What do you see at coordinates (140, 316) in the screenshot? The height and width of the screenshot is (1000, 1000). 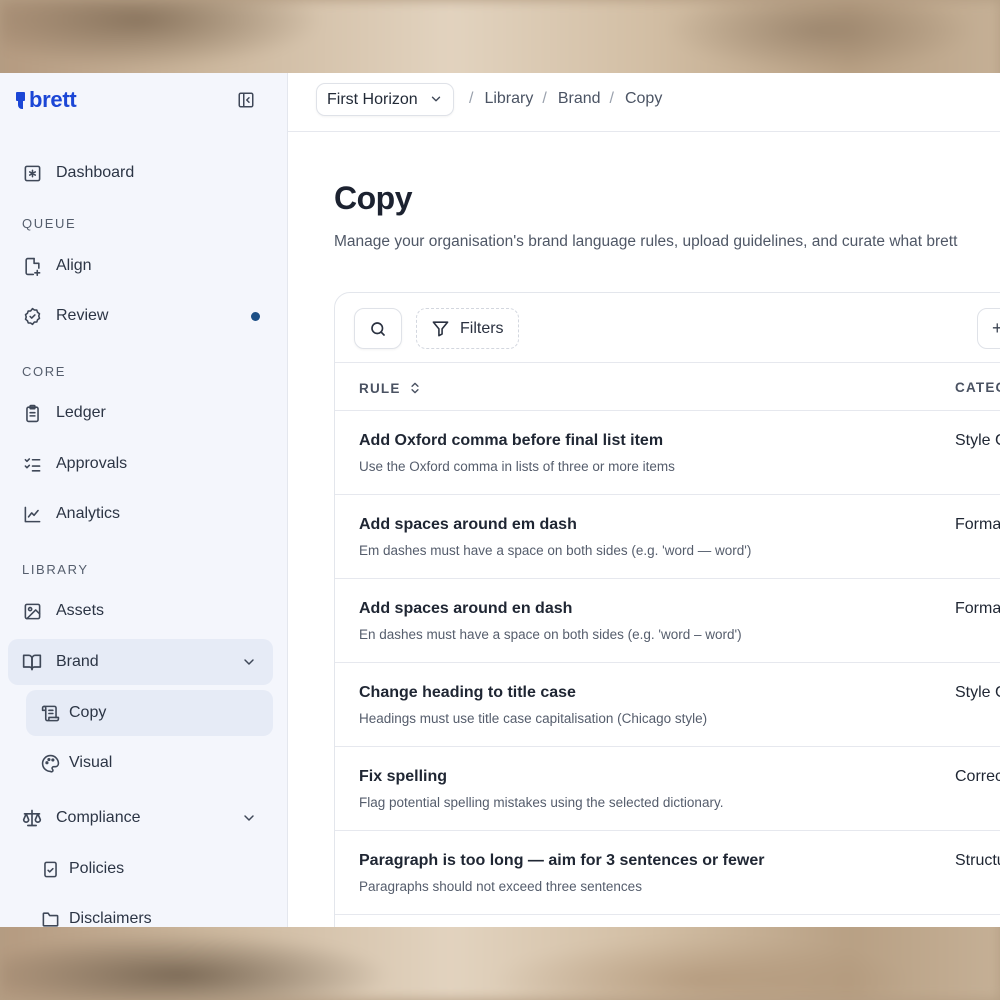 I see `sidebar-item-review: Review` at bounding box center [140, 316].